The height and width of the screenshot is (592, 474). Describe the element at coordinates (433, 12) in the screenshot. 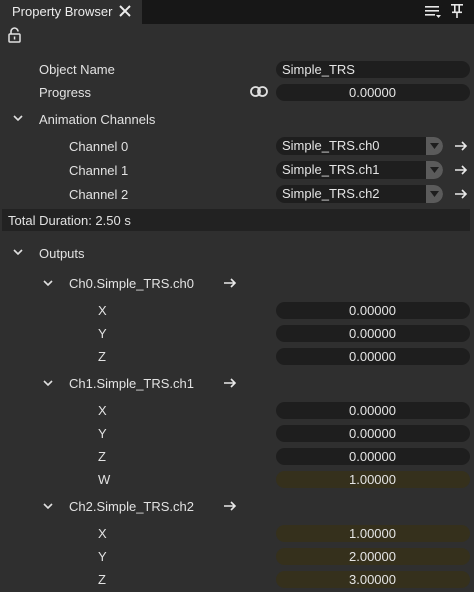

I see `menu-filter-icon` at that location.